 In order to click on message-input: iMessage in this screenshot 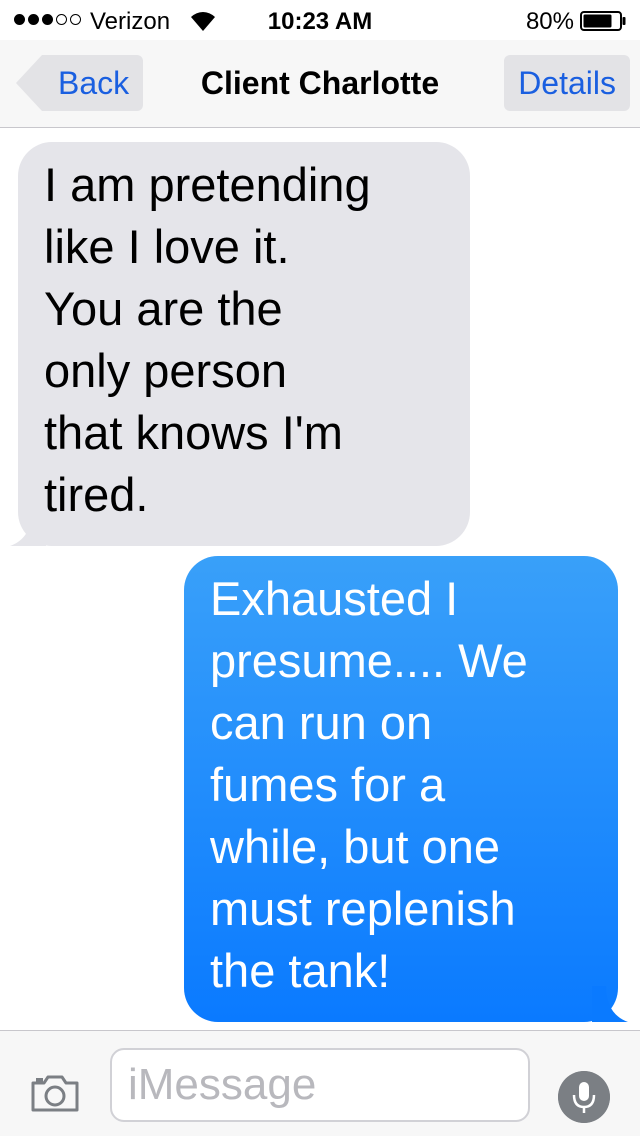, I will do `click(320, 1085)`.